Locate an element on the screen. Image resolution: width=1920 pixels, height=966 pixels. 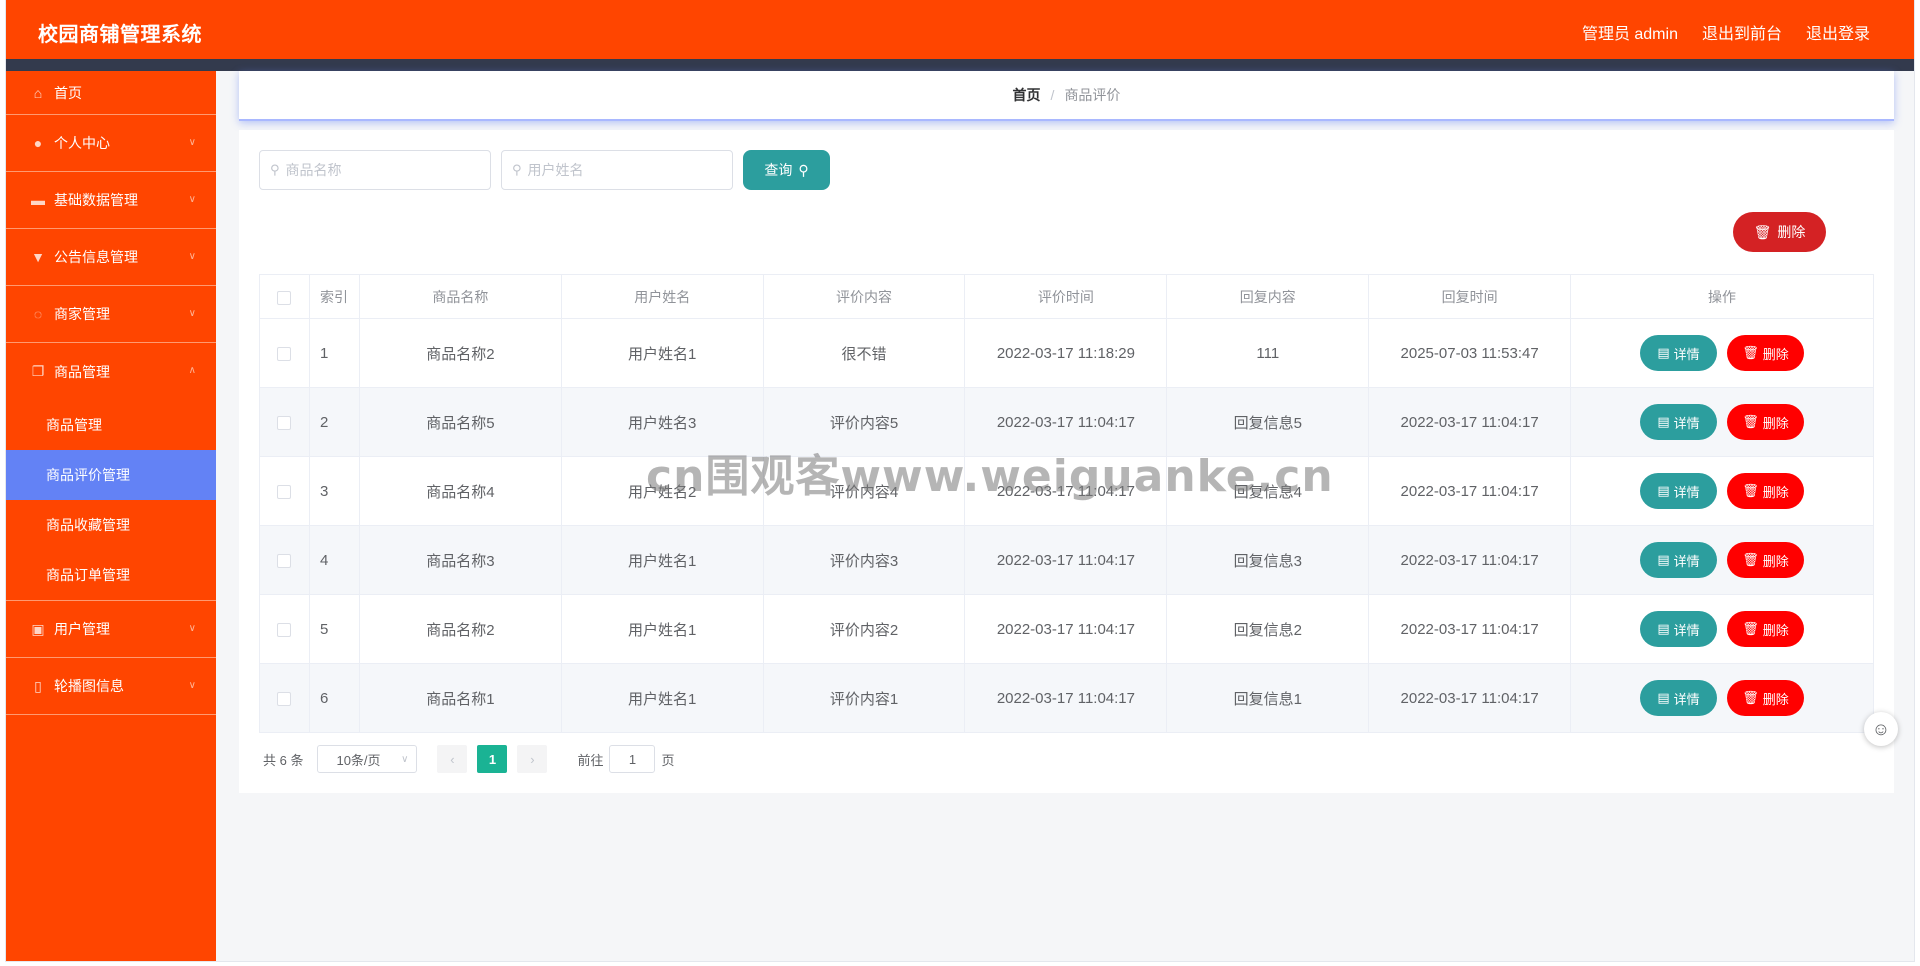
goods-name-input: ⚲ 商品名称 is located at coordinates (375, 170).